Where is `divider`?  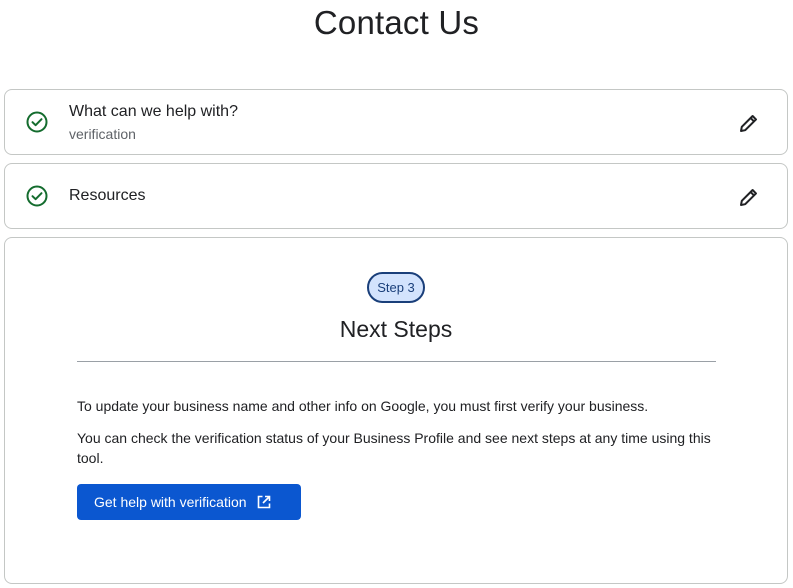
divider is located at coordinates (396, 361).